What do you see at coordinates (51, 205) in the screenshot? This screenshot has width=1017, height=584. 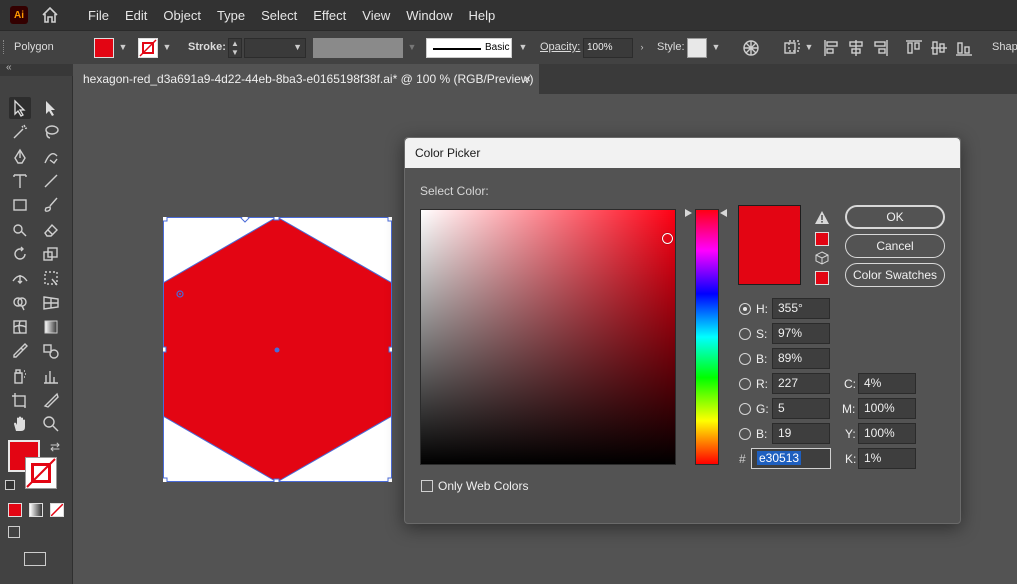 I see `paintbrush-tool-icon` at bounding box center [51, 205].